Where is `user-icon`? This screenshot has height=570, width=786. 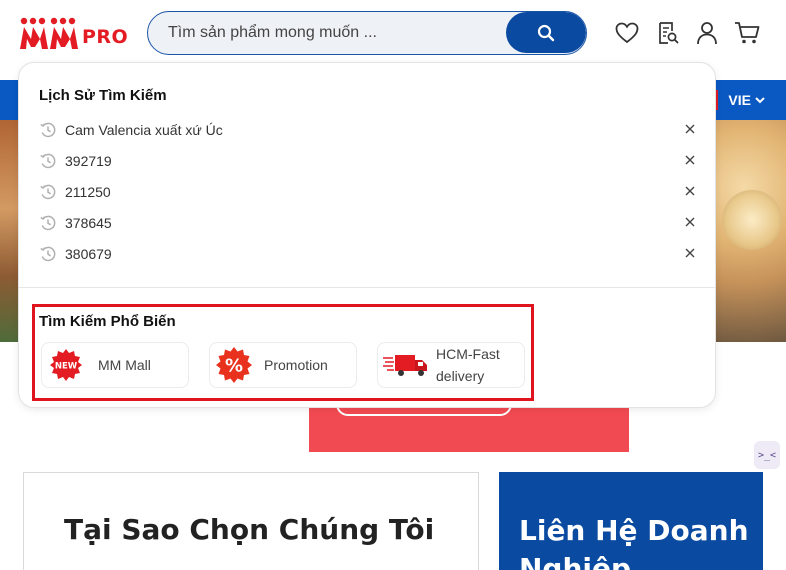 user-icon is located at coordinates (707, 33).